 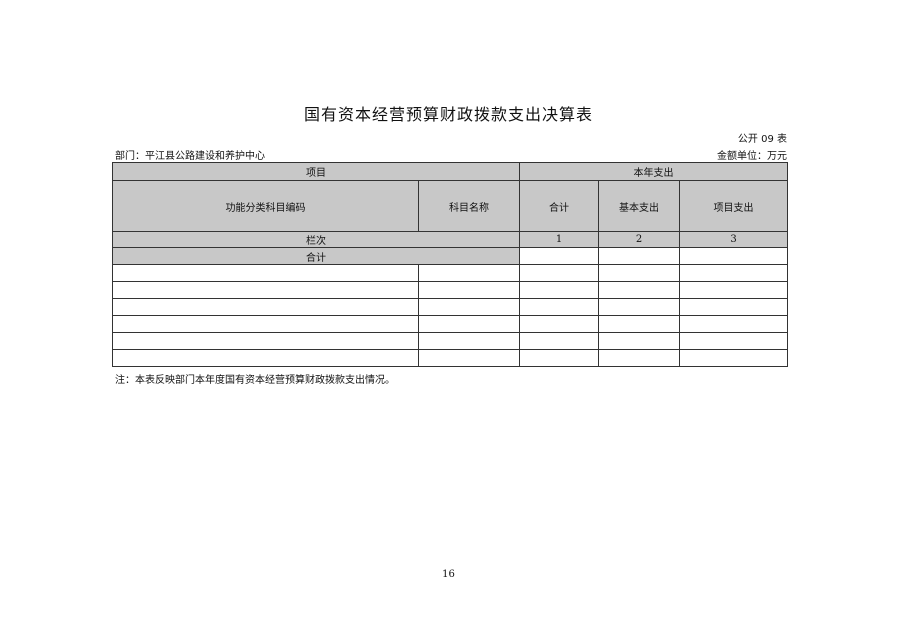 I want to click on lanci-row: 栏次 1 2 3, so click(x=450, y=239).